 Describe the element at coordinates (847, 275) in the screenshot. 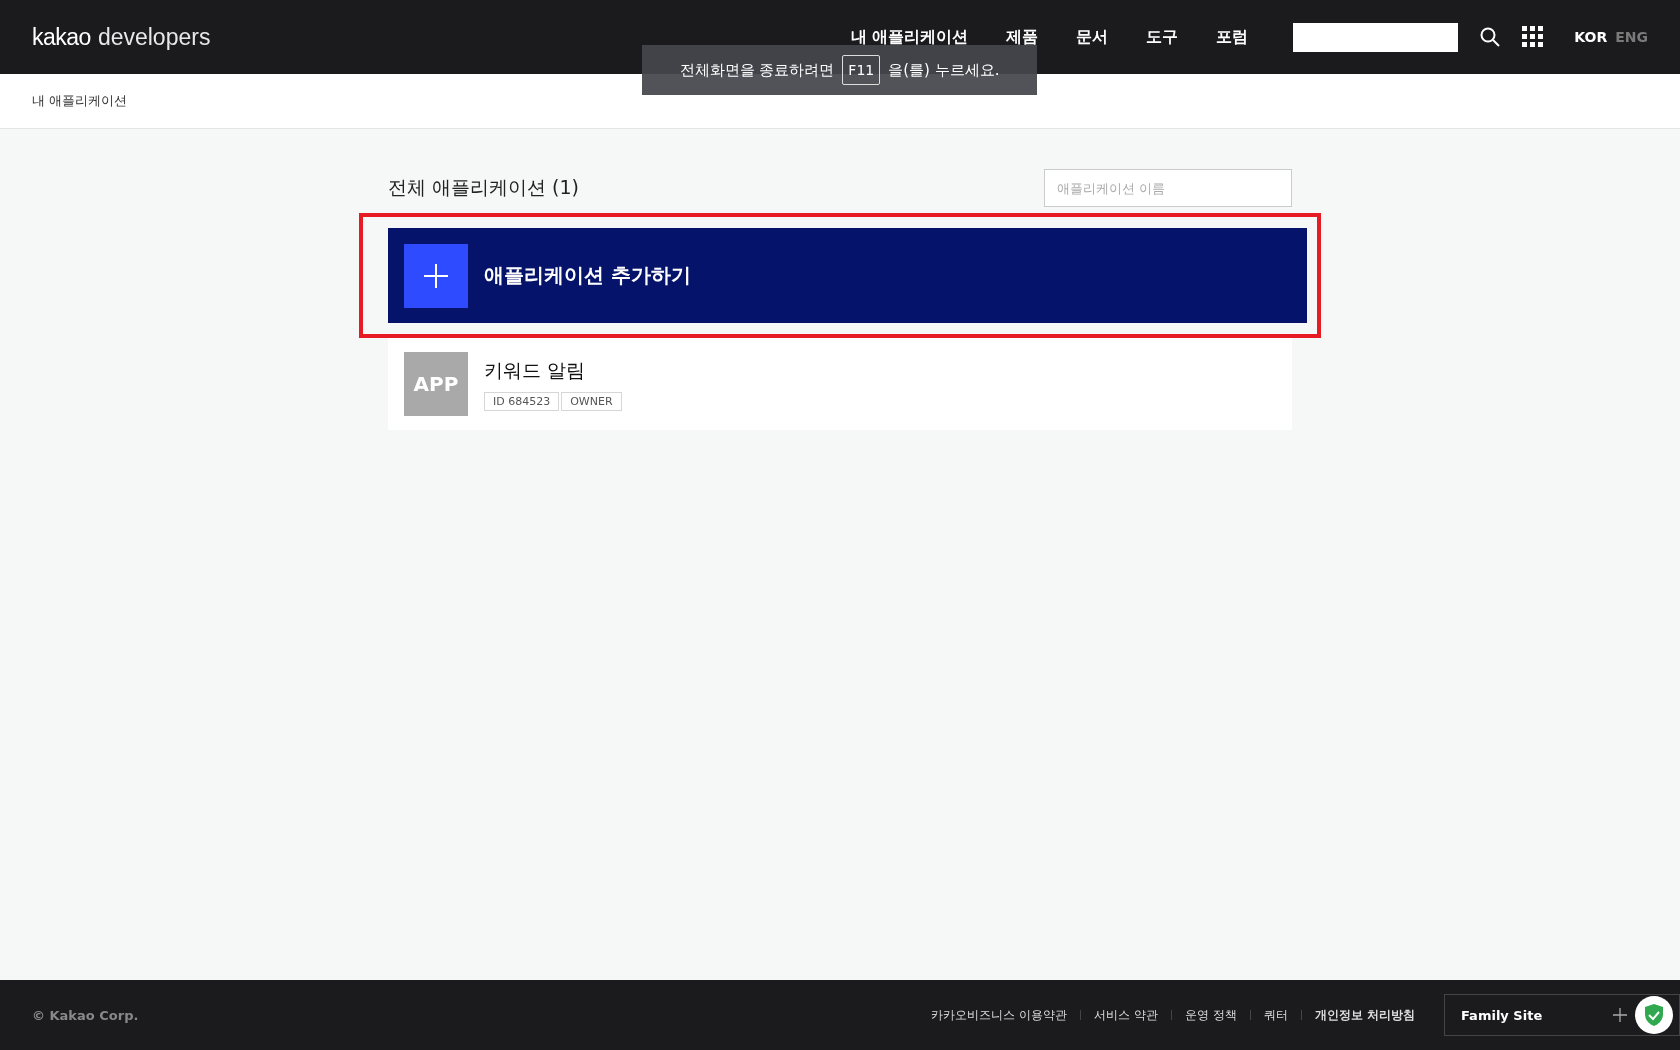

I see `add-app-button: 애플리케이션 추가하기` at that location.